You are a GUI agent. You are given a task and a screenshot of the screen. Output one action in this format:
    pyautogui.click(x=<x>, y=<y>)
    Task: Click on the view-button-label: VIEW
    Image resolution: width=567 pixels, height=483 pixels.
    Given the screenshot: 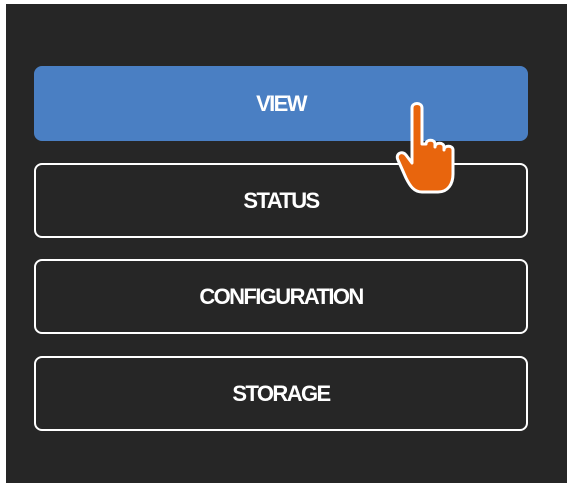 What is the action you would take?
    pyautogui.click(x=281, y=103)
    